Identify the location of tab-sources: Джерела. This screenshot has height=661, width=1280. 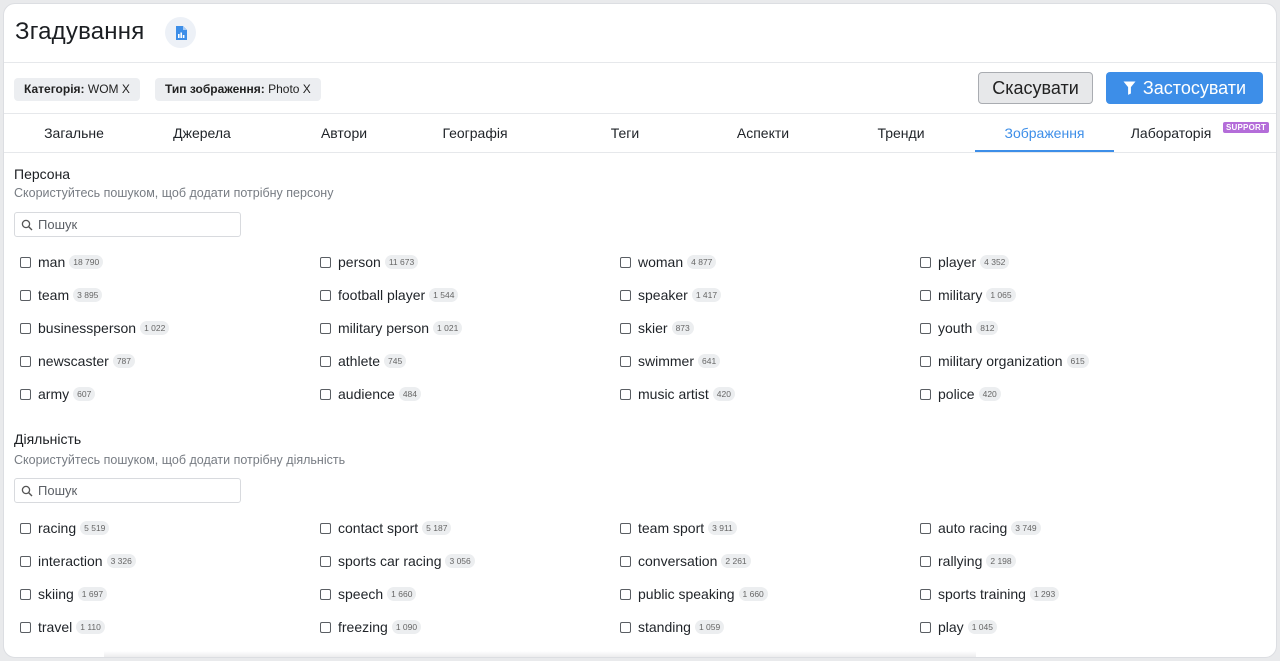
(202, 133).